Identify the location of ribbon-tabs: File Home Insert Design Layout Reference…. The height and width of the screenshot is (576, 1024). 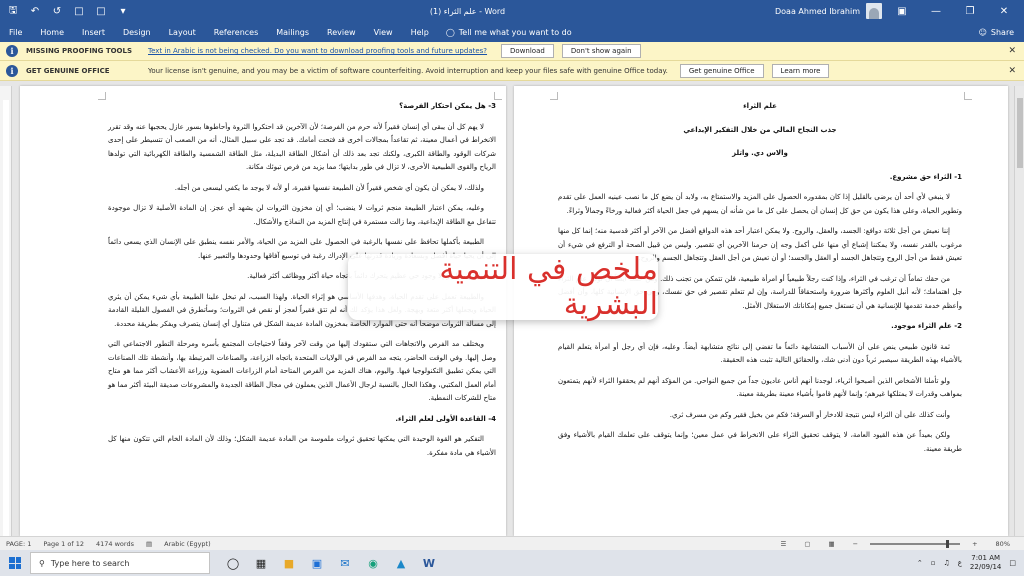
(512, 32).